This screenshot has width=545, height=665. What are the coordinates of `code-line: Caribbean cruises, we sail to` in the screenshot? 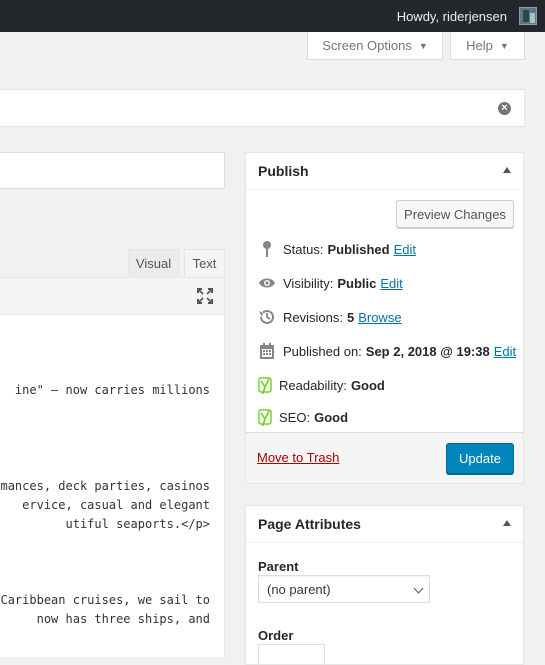 It's located at (105, 600).